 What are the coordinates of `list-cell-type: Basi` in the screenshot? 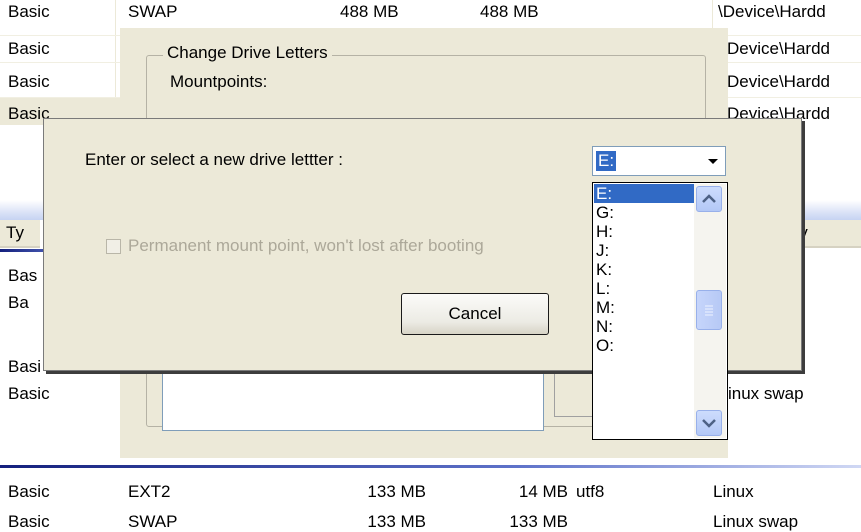 It's located at (25, 366).